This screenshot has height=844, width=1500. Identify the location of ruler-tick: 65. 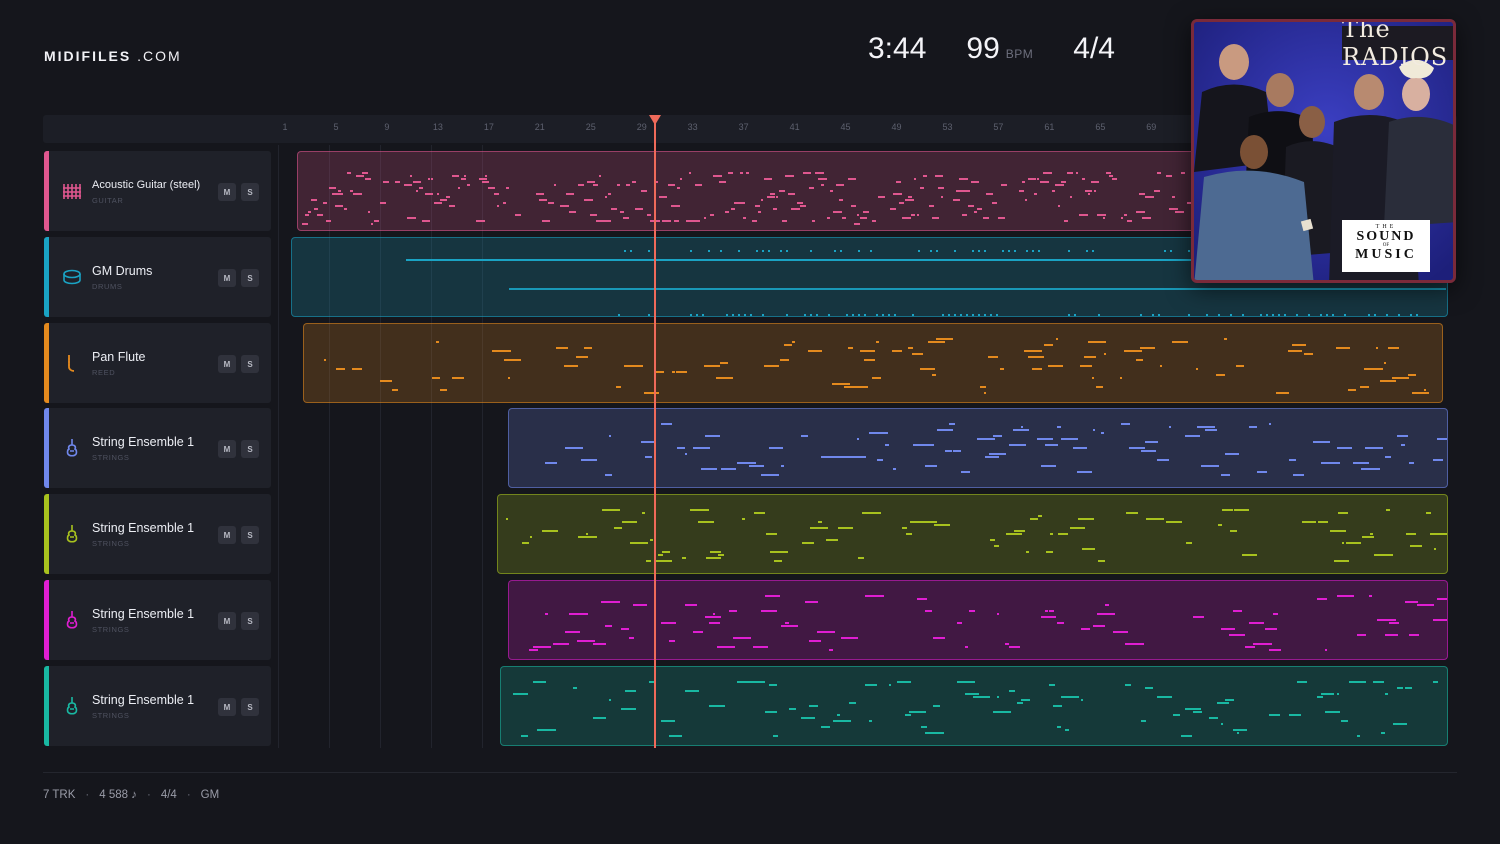
(1100, 127).